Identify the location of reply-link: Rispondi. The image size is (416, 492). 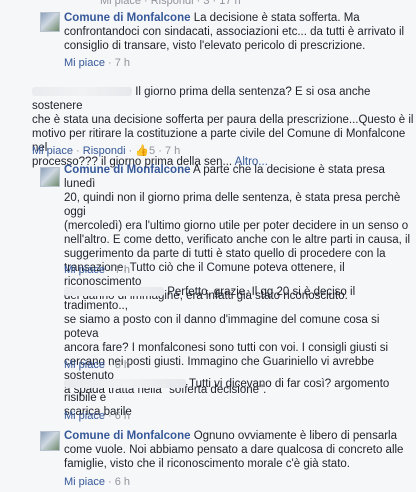
(104, 151).